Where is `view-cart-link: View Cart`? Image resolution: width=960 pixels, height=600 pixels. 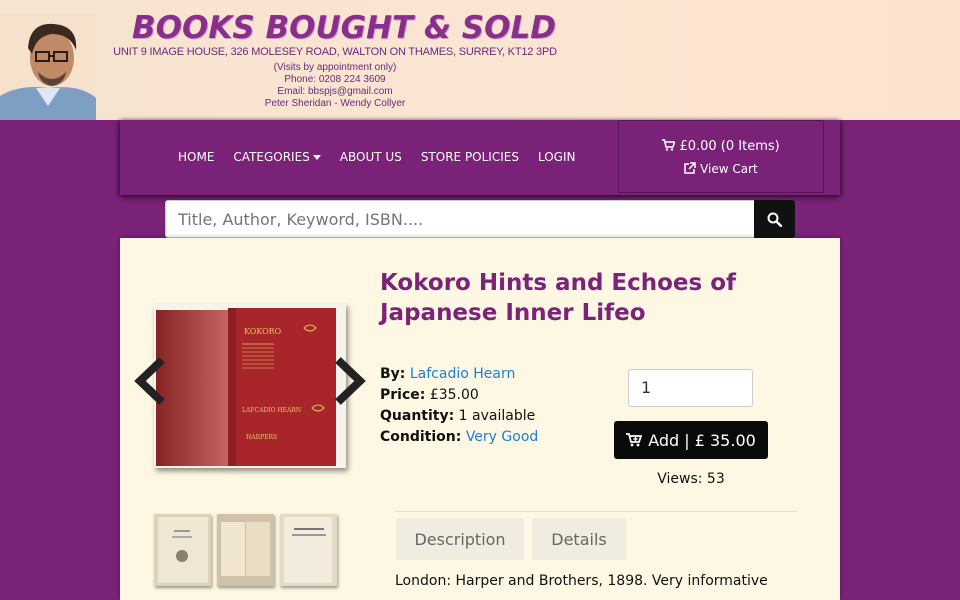
view-cart-link: View Cart is located at coordinates (721, 169).